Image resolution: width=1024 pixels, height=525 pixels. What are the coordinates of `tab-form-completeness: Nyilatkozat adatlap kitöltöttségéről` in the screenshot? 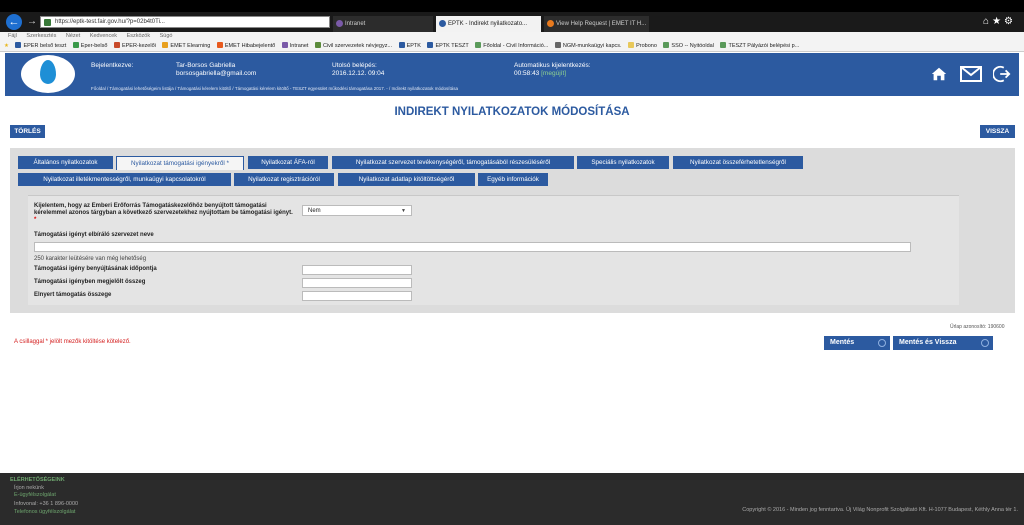 It's located at (406, 179).